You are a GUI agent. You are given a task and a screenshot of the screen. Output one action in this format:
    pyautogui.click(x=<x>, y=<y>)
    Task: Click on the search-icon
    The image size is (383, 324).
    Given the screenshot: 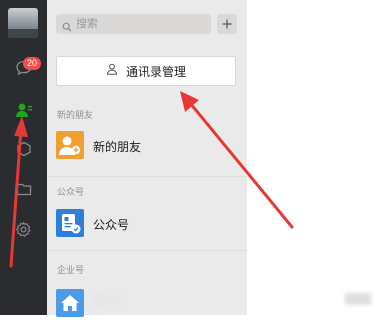 What is the action you would take?
    pyautogui.click(x=67, y=28)
    